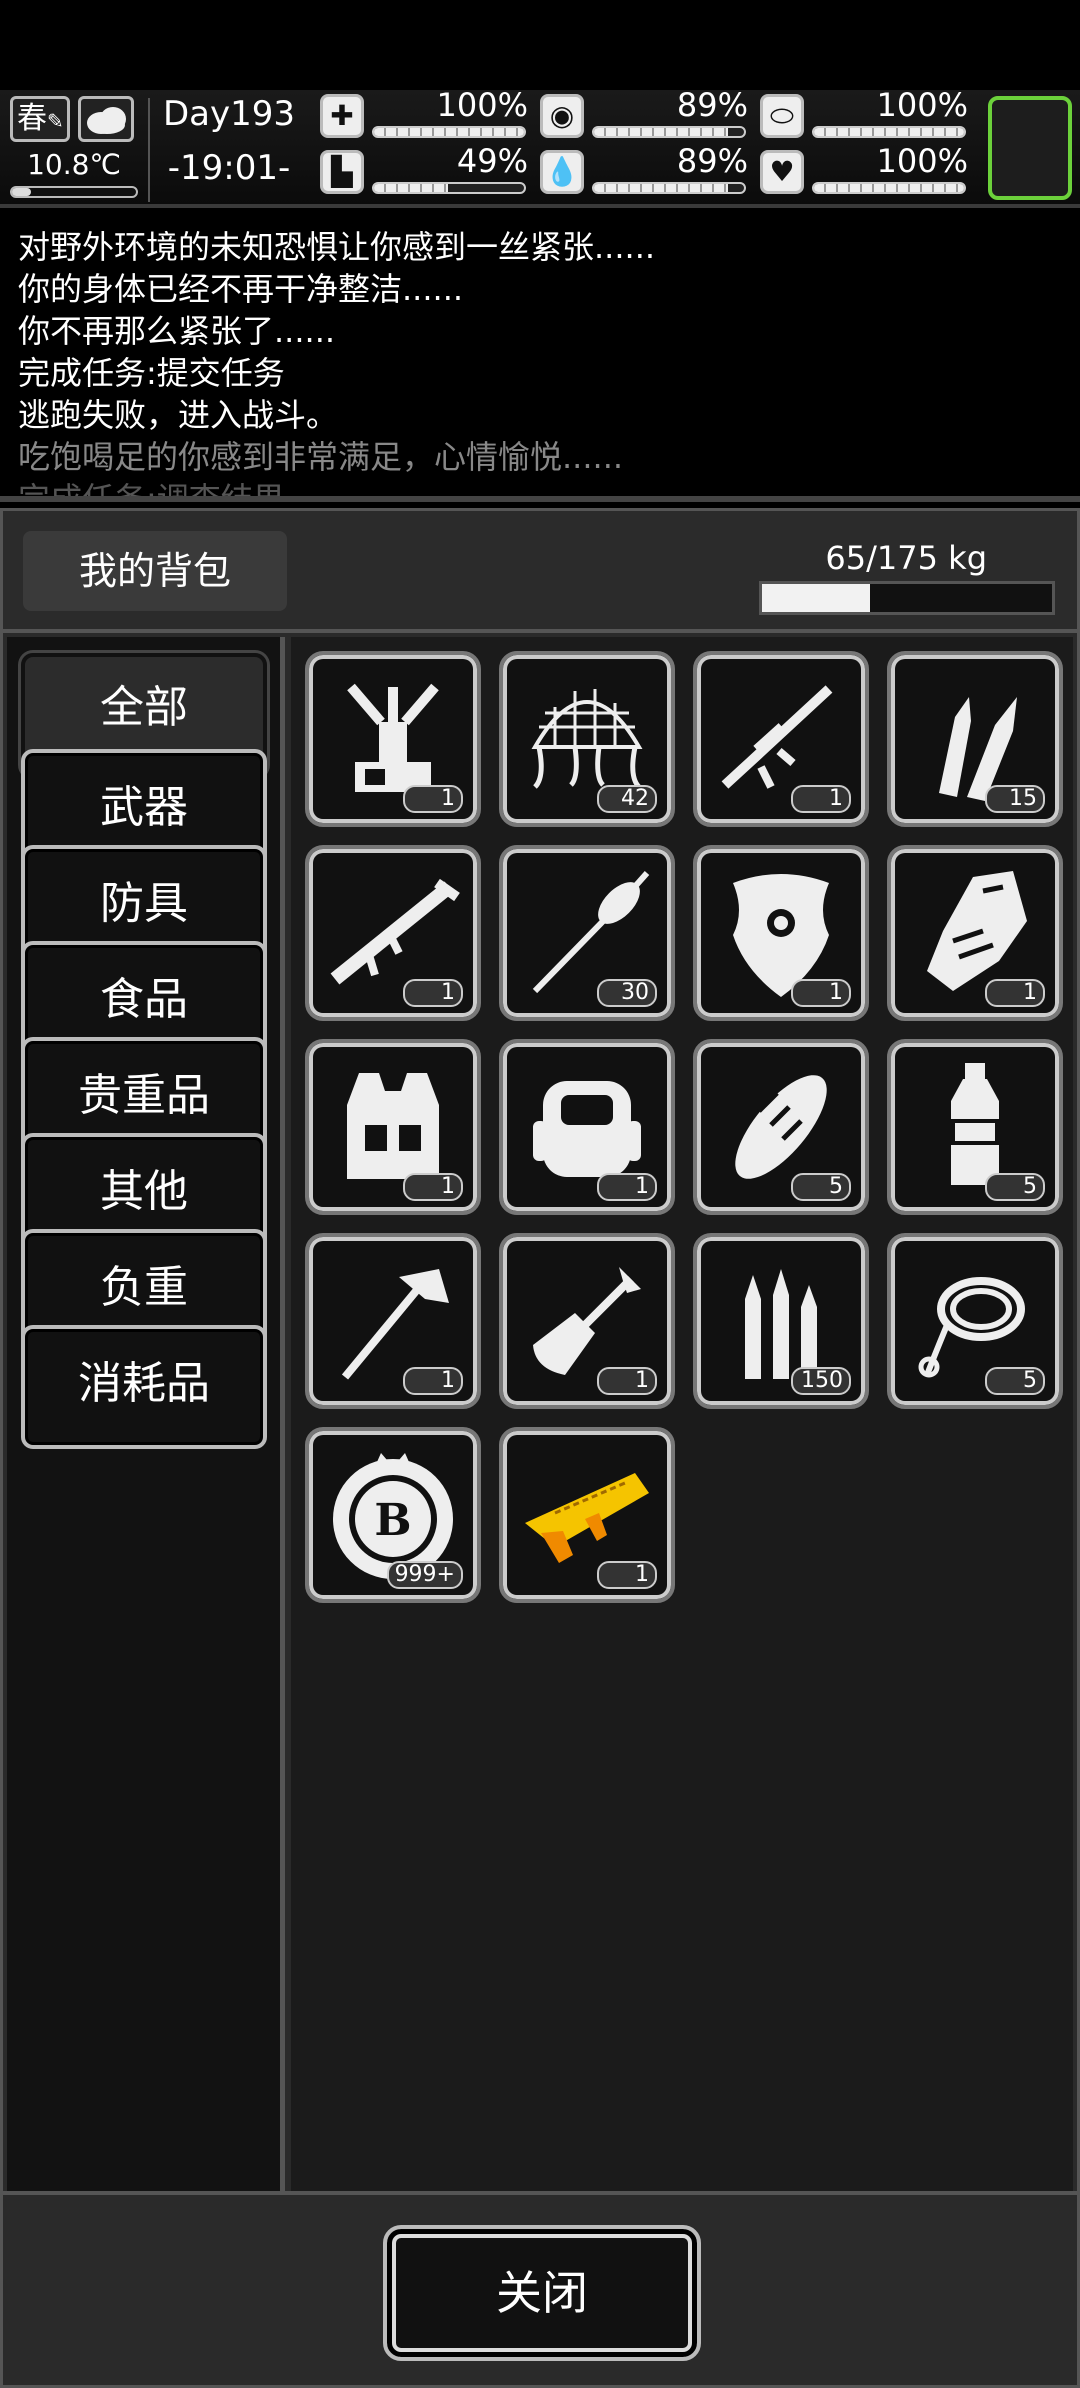 Image resolution: width=1080 pixels, height=2388 pixels. I want to click on item-slot: 15, so click(975, 739).